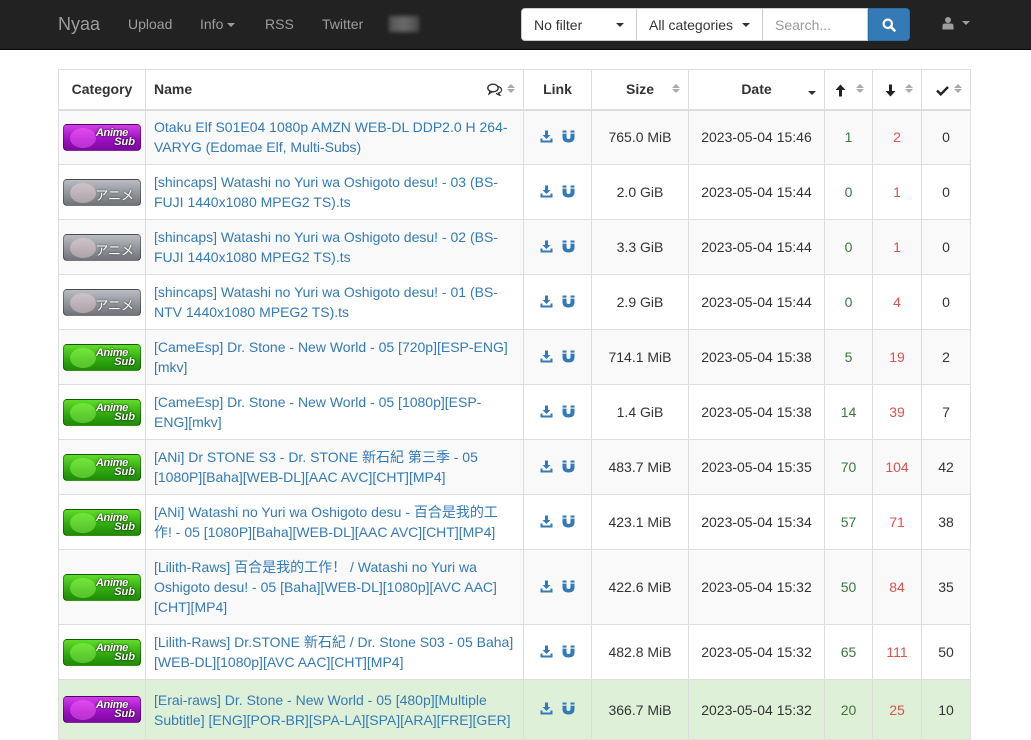 The height and width of the screenshot is (740, 1031). I want to click on header-date: Date, so click(756, 90).